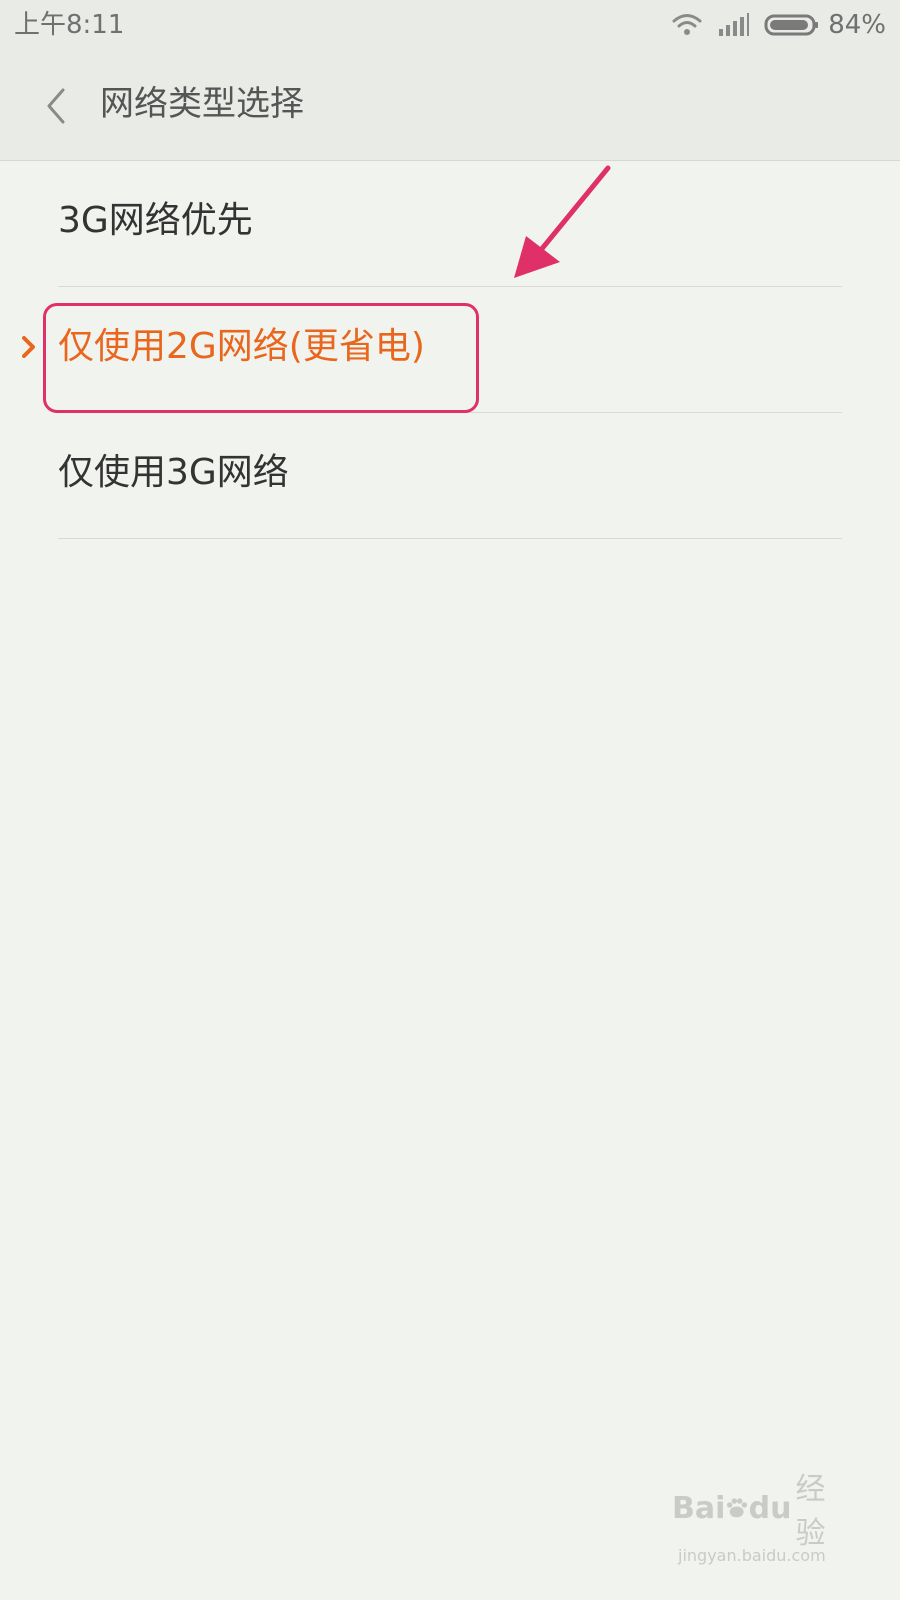 This screenshot has height=1600, width=900. What do you see at coordinates (450, 105) in the screenshot?
I see `header: 网络类型选择` at bounding box center [450, 105].